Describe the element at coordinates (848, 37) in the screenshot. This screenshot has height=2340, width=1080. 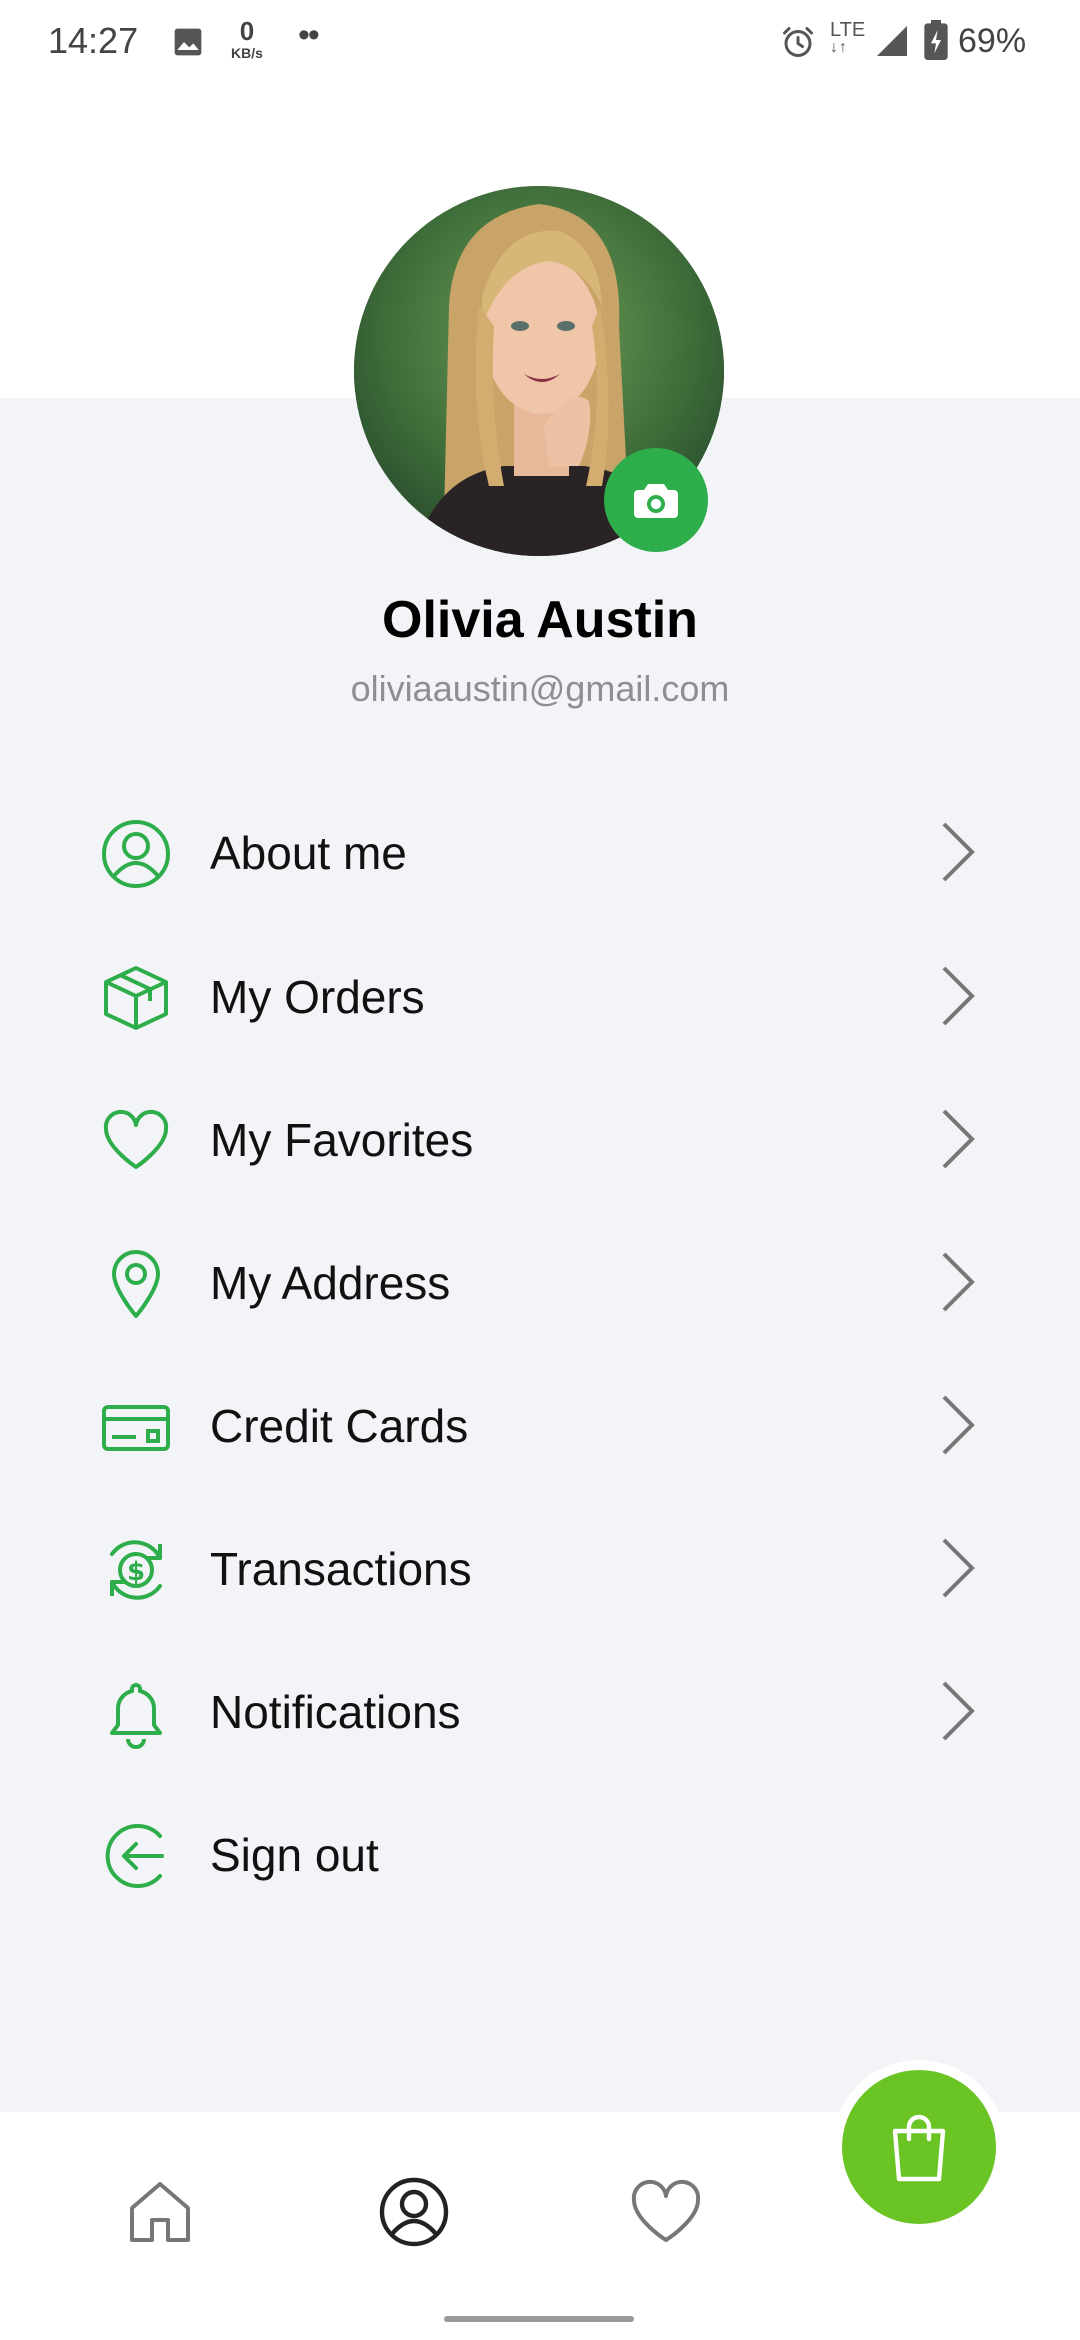
I see `lte-indicator: LTE ↓↑` at that location.